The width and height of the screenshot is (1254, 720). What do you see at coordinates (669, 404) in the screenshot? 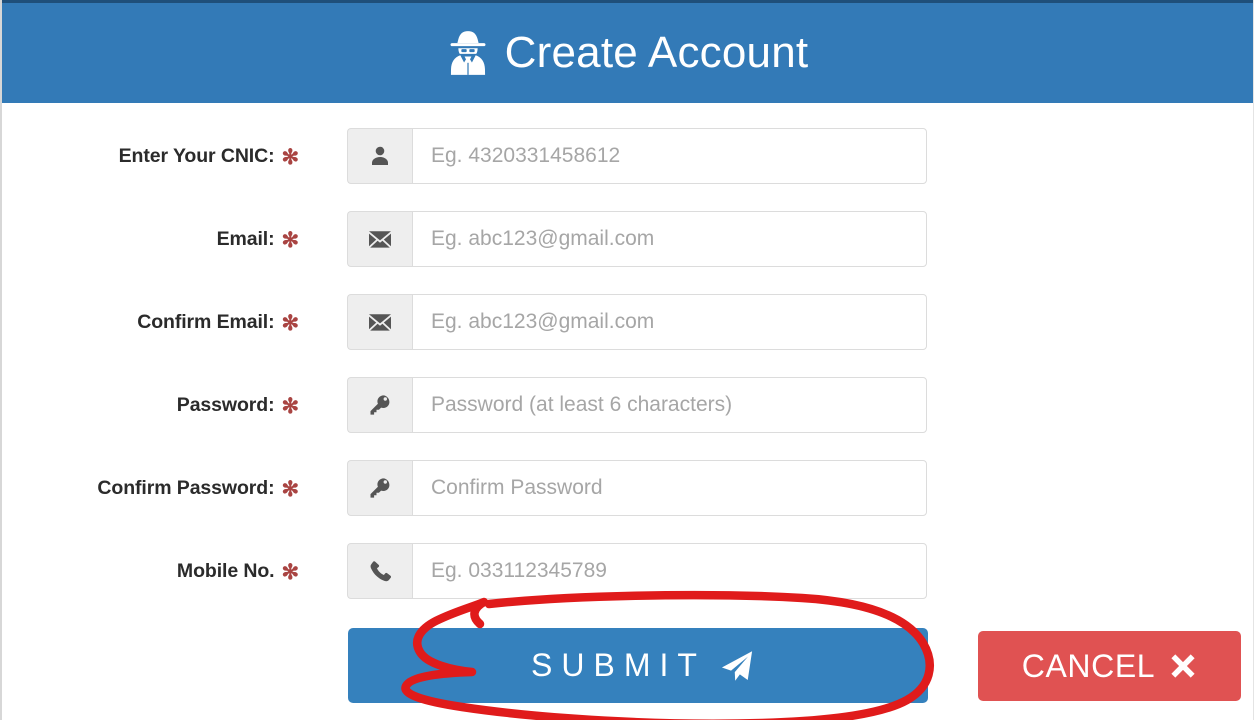
I see `password-input` at bounding box center [669, 404].